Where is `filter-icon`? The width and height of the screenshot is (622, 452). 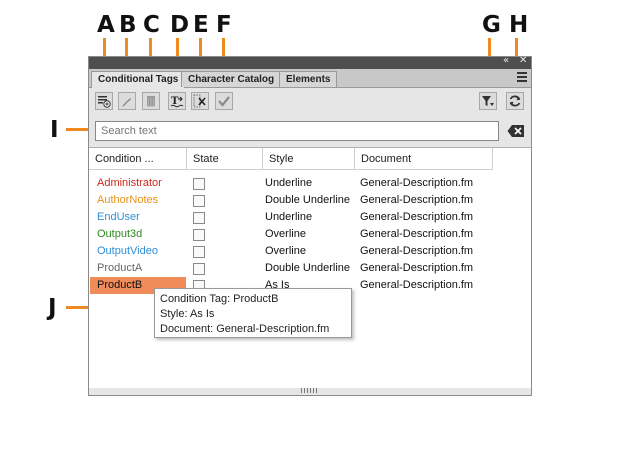 filter-icon is located at coordinates (488, 101).